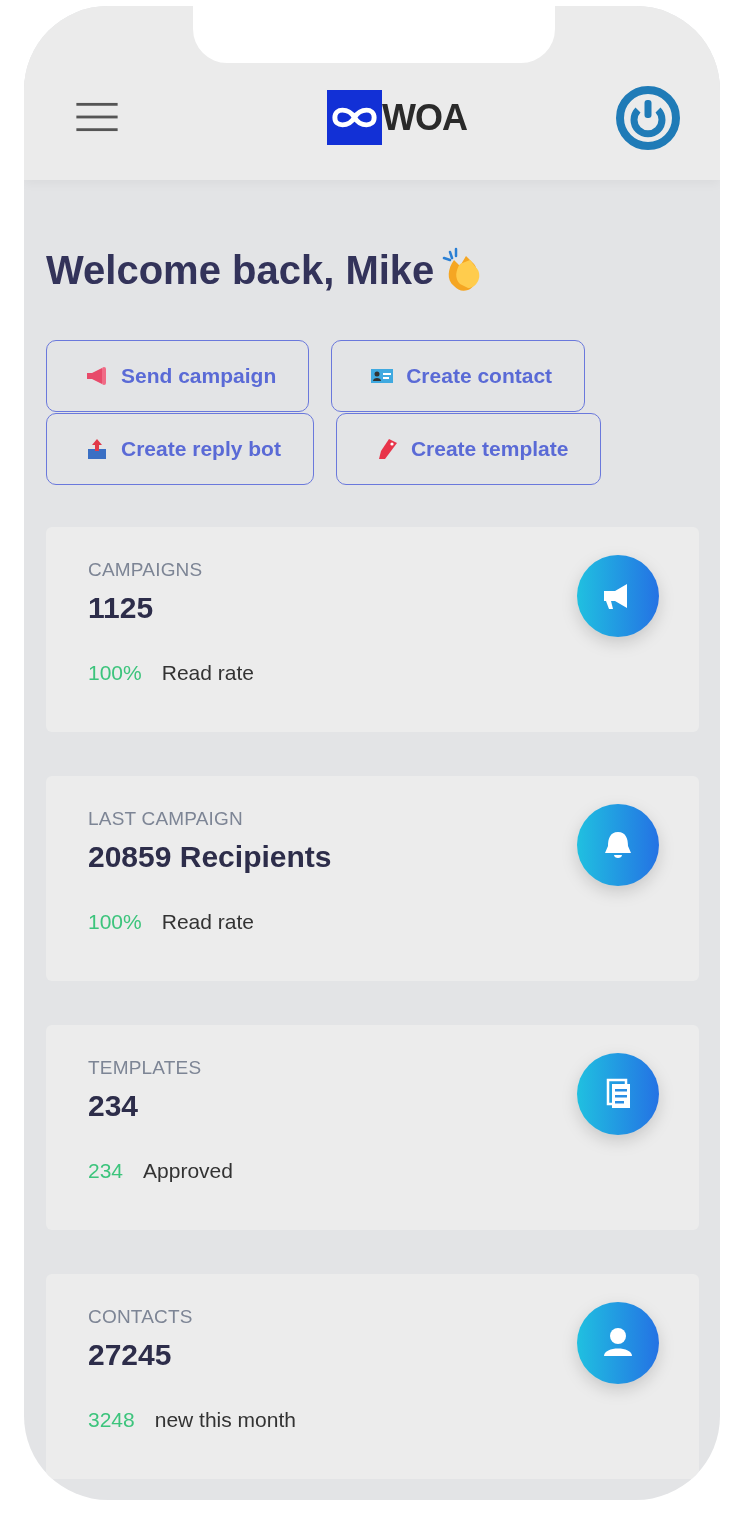 This screenshot has width=744, height=1516. What do you see at coordinates (166, 819) in the screenshot?
I see `stat-label: LAST CAMPAIGN` at bounding box center [166, 819].